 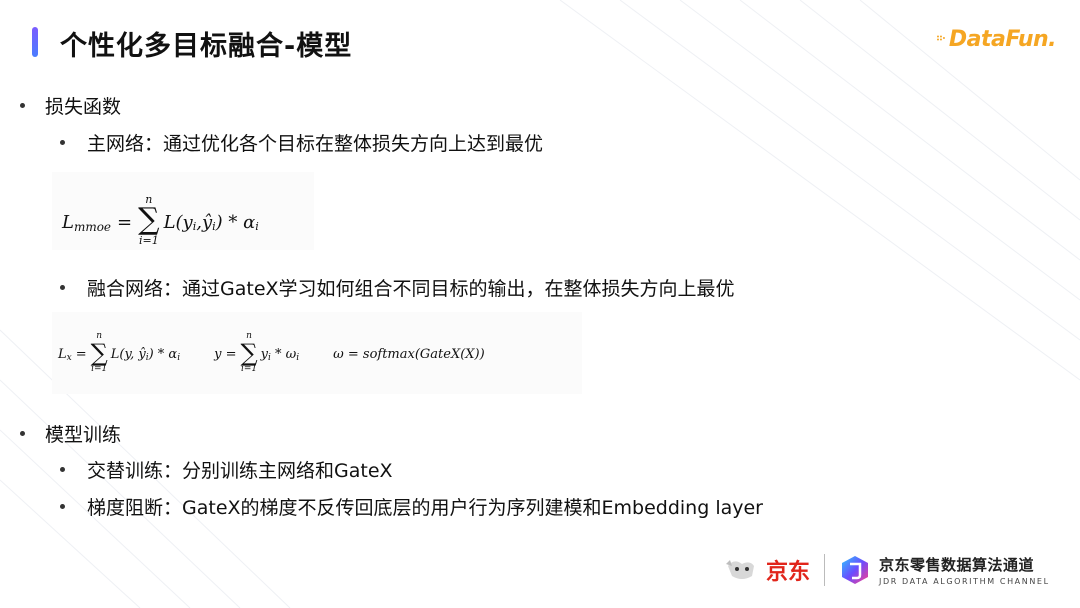 I want to click on formula-mmoe-loss: Lmmoe = n ∑ i=1 L(y i ,ŷ i ) * αi, so click(x=183, y=211).